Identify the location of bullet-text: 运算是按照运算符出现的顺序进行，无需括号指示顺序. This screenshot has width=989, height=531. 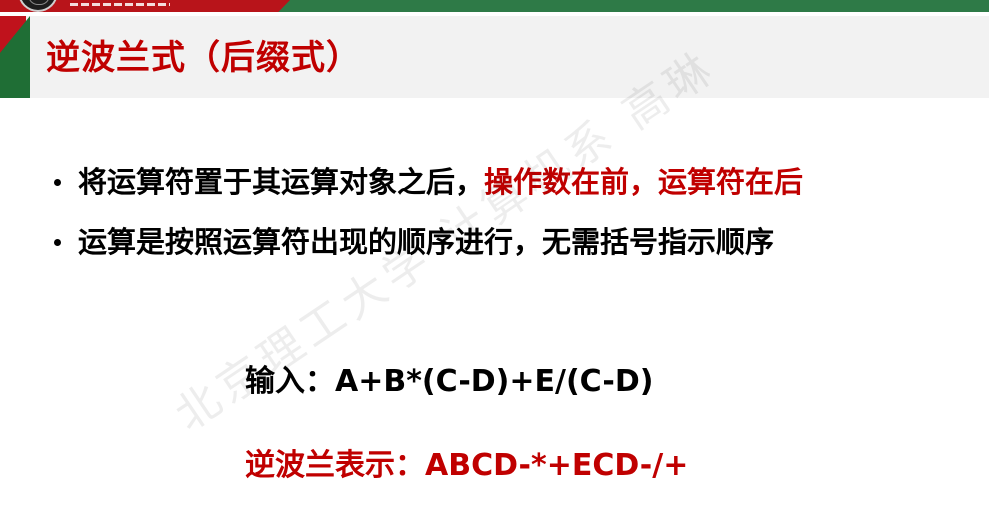
(426, 242).